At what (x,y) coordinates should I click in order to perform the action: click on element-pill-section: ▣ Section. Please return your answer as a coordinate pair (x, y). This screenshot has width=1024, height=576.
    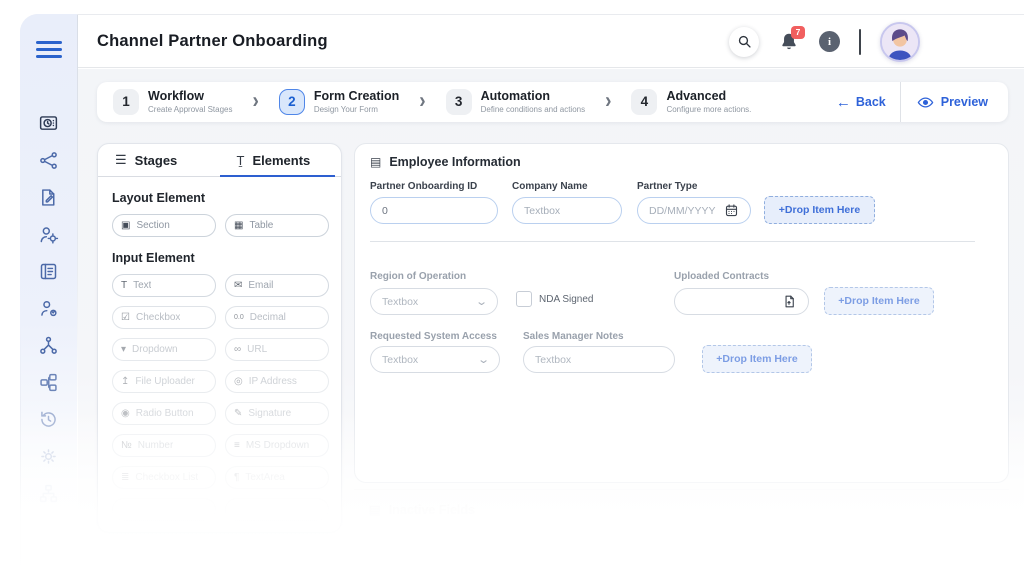
    Looking at the image, I should click on (164, 225).